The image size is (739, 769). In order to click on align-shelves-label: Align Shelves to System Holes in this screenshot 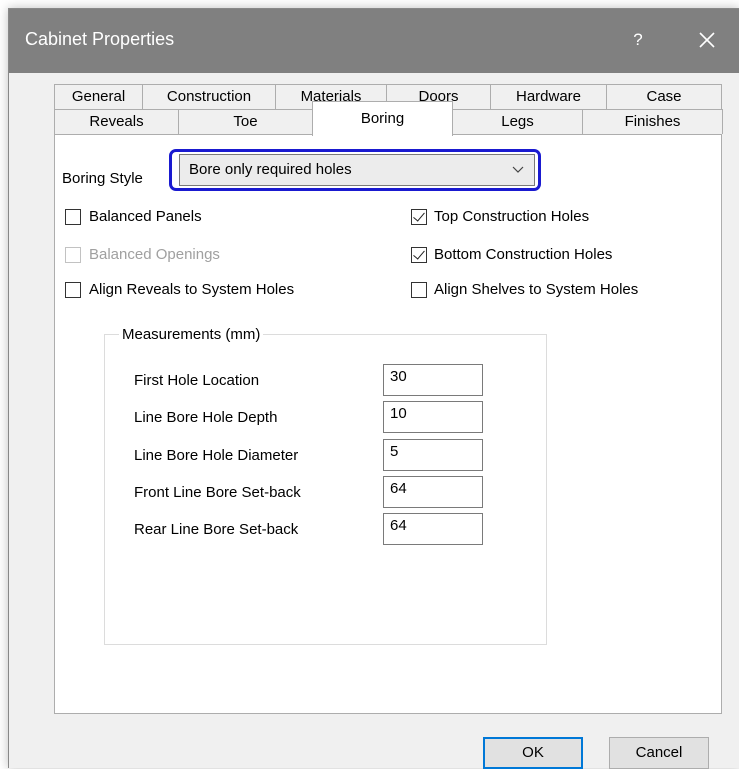, I will do `click(536, 289)`.